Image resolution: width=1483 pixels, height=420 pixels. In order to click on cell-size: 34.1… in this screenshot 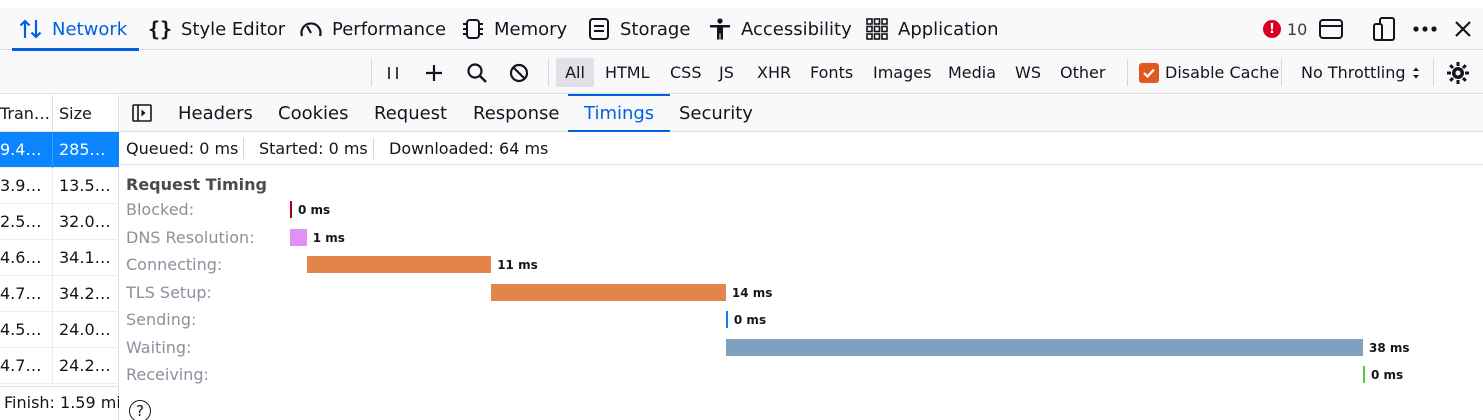, I will do `click(85, 257)`.